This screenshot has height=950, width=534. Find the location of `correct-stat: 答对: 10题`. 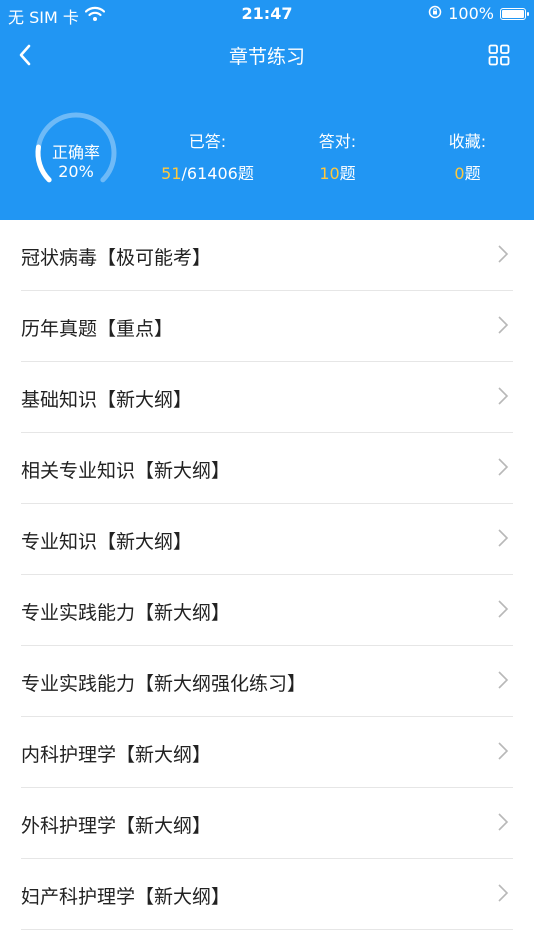

correct-stat: 答对: 10题 is located at coordinates (337, 156).